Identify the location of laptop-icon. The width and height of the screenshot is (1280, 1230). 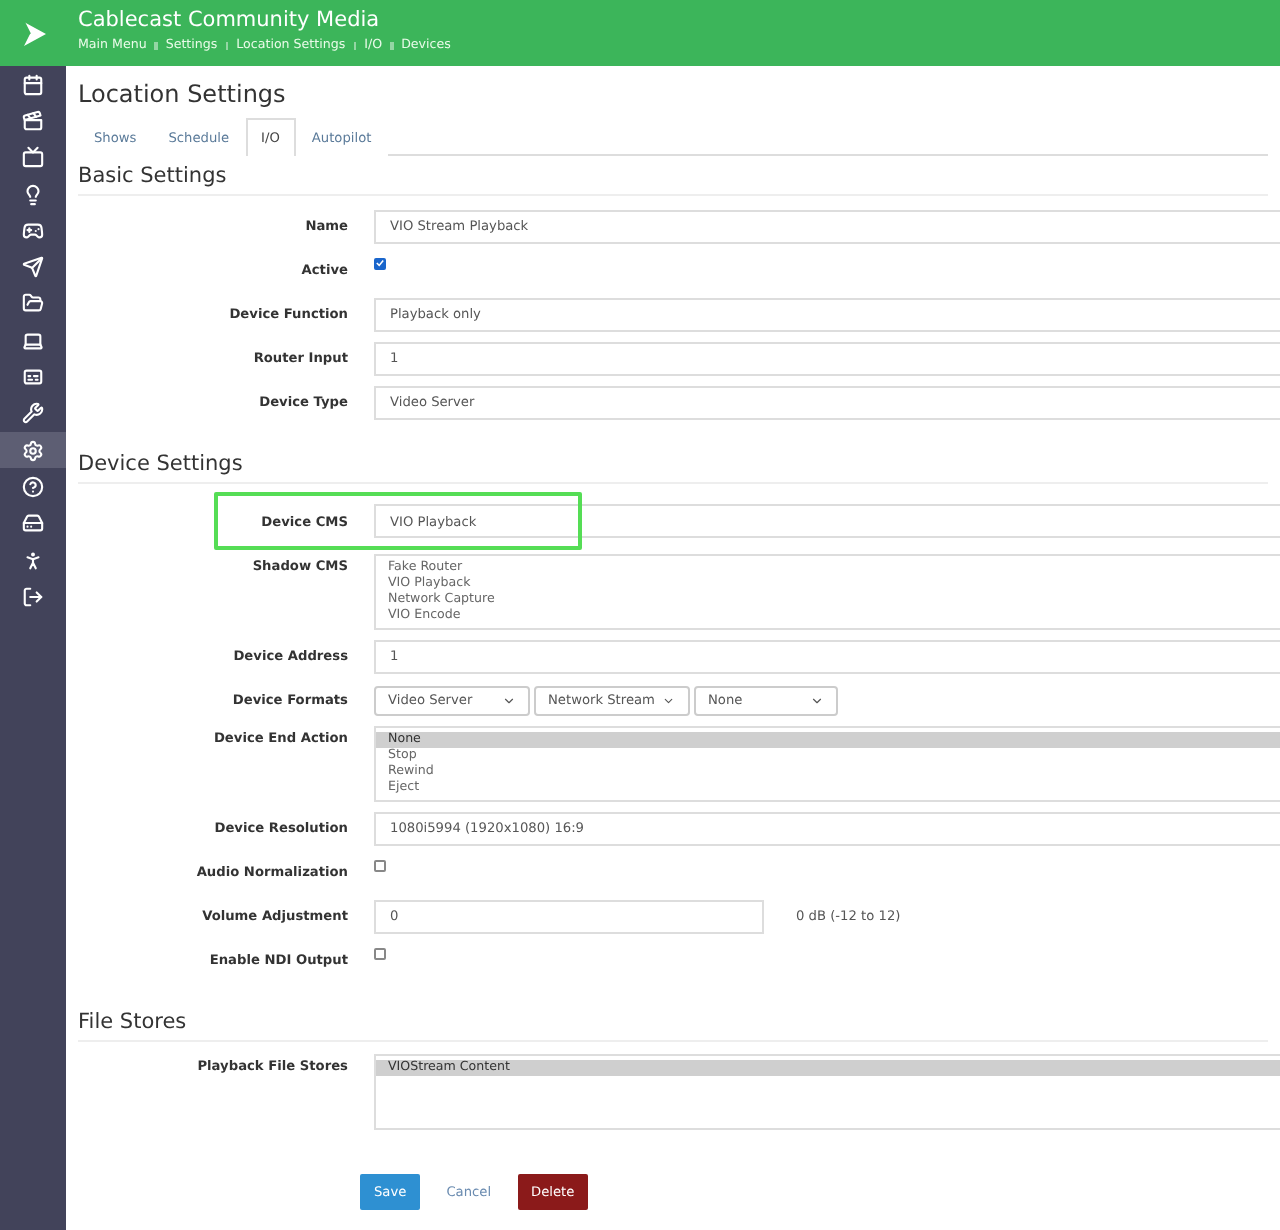
(33, 340).